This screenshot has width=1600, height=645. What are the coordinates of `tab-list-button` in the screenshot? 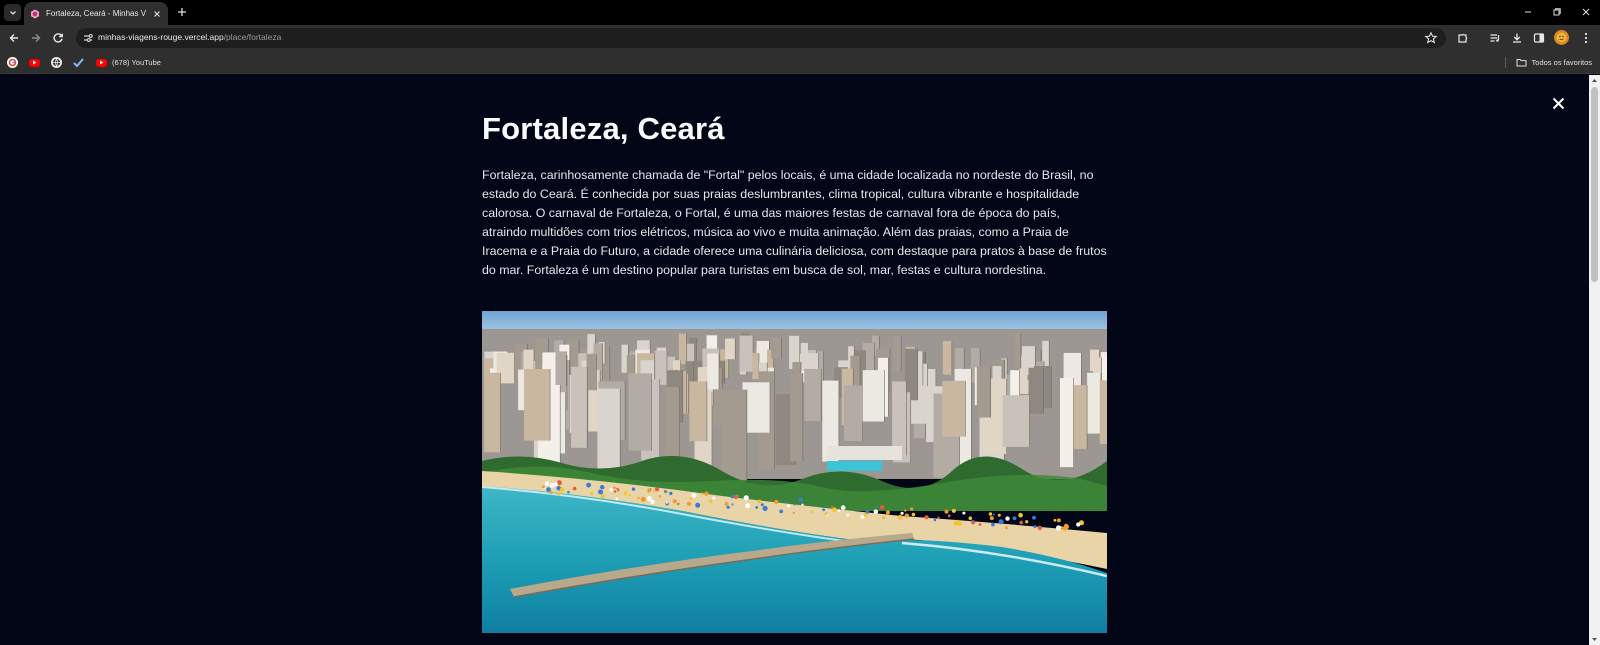 It's located at (12, 12).